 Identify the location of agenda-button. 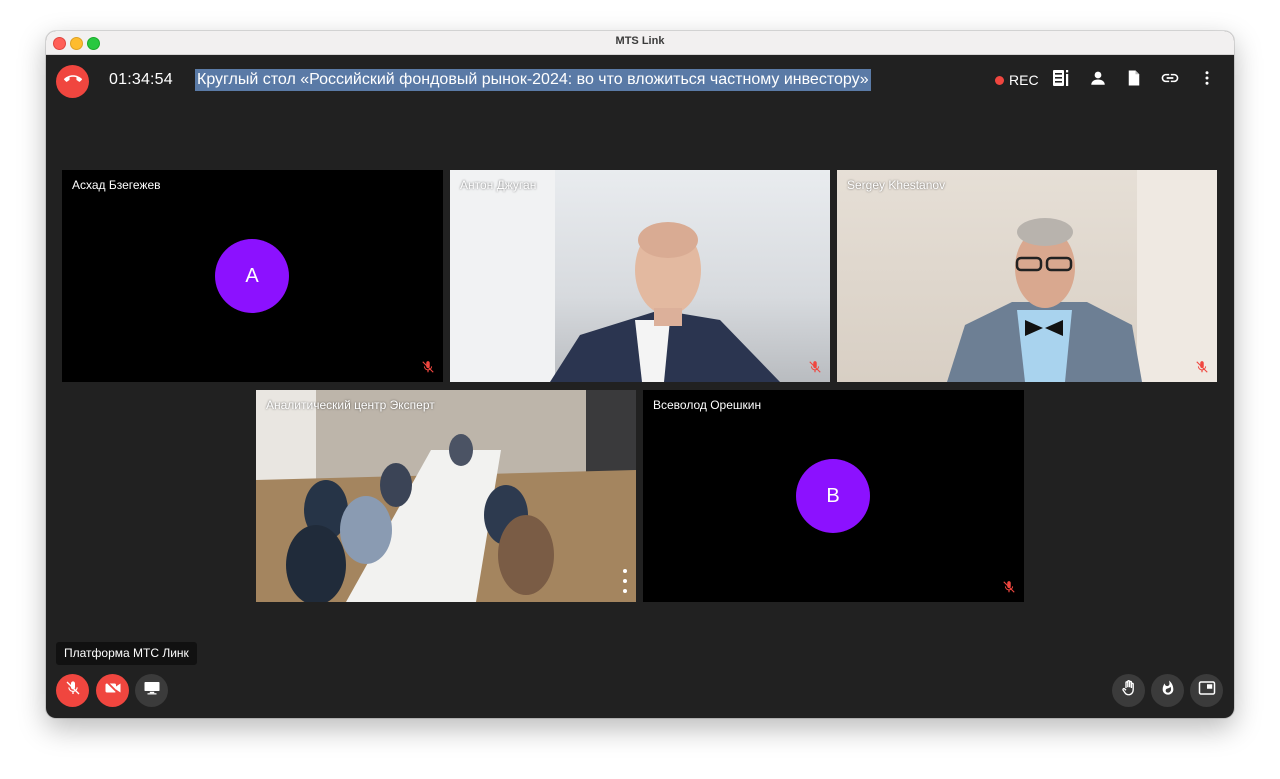
(1061, 80).